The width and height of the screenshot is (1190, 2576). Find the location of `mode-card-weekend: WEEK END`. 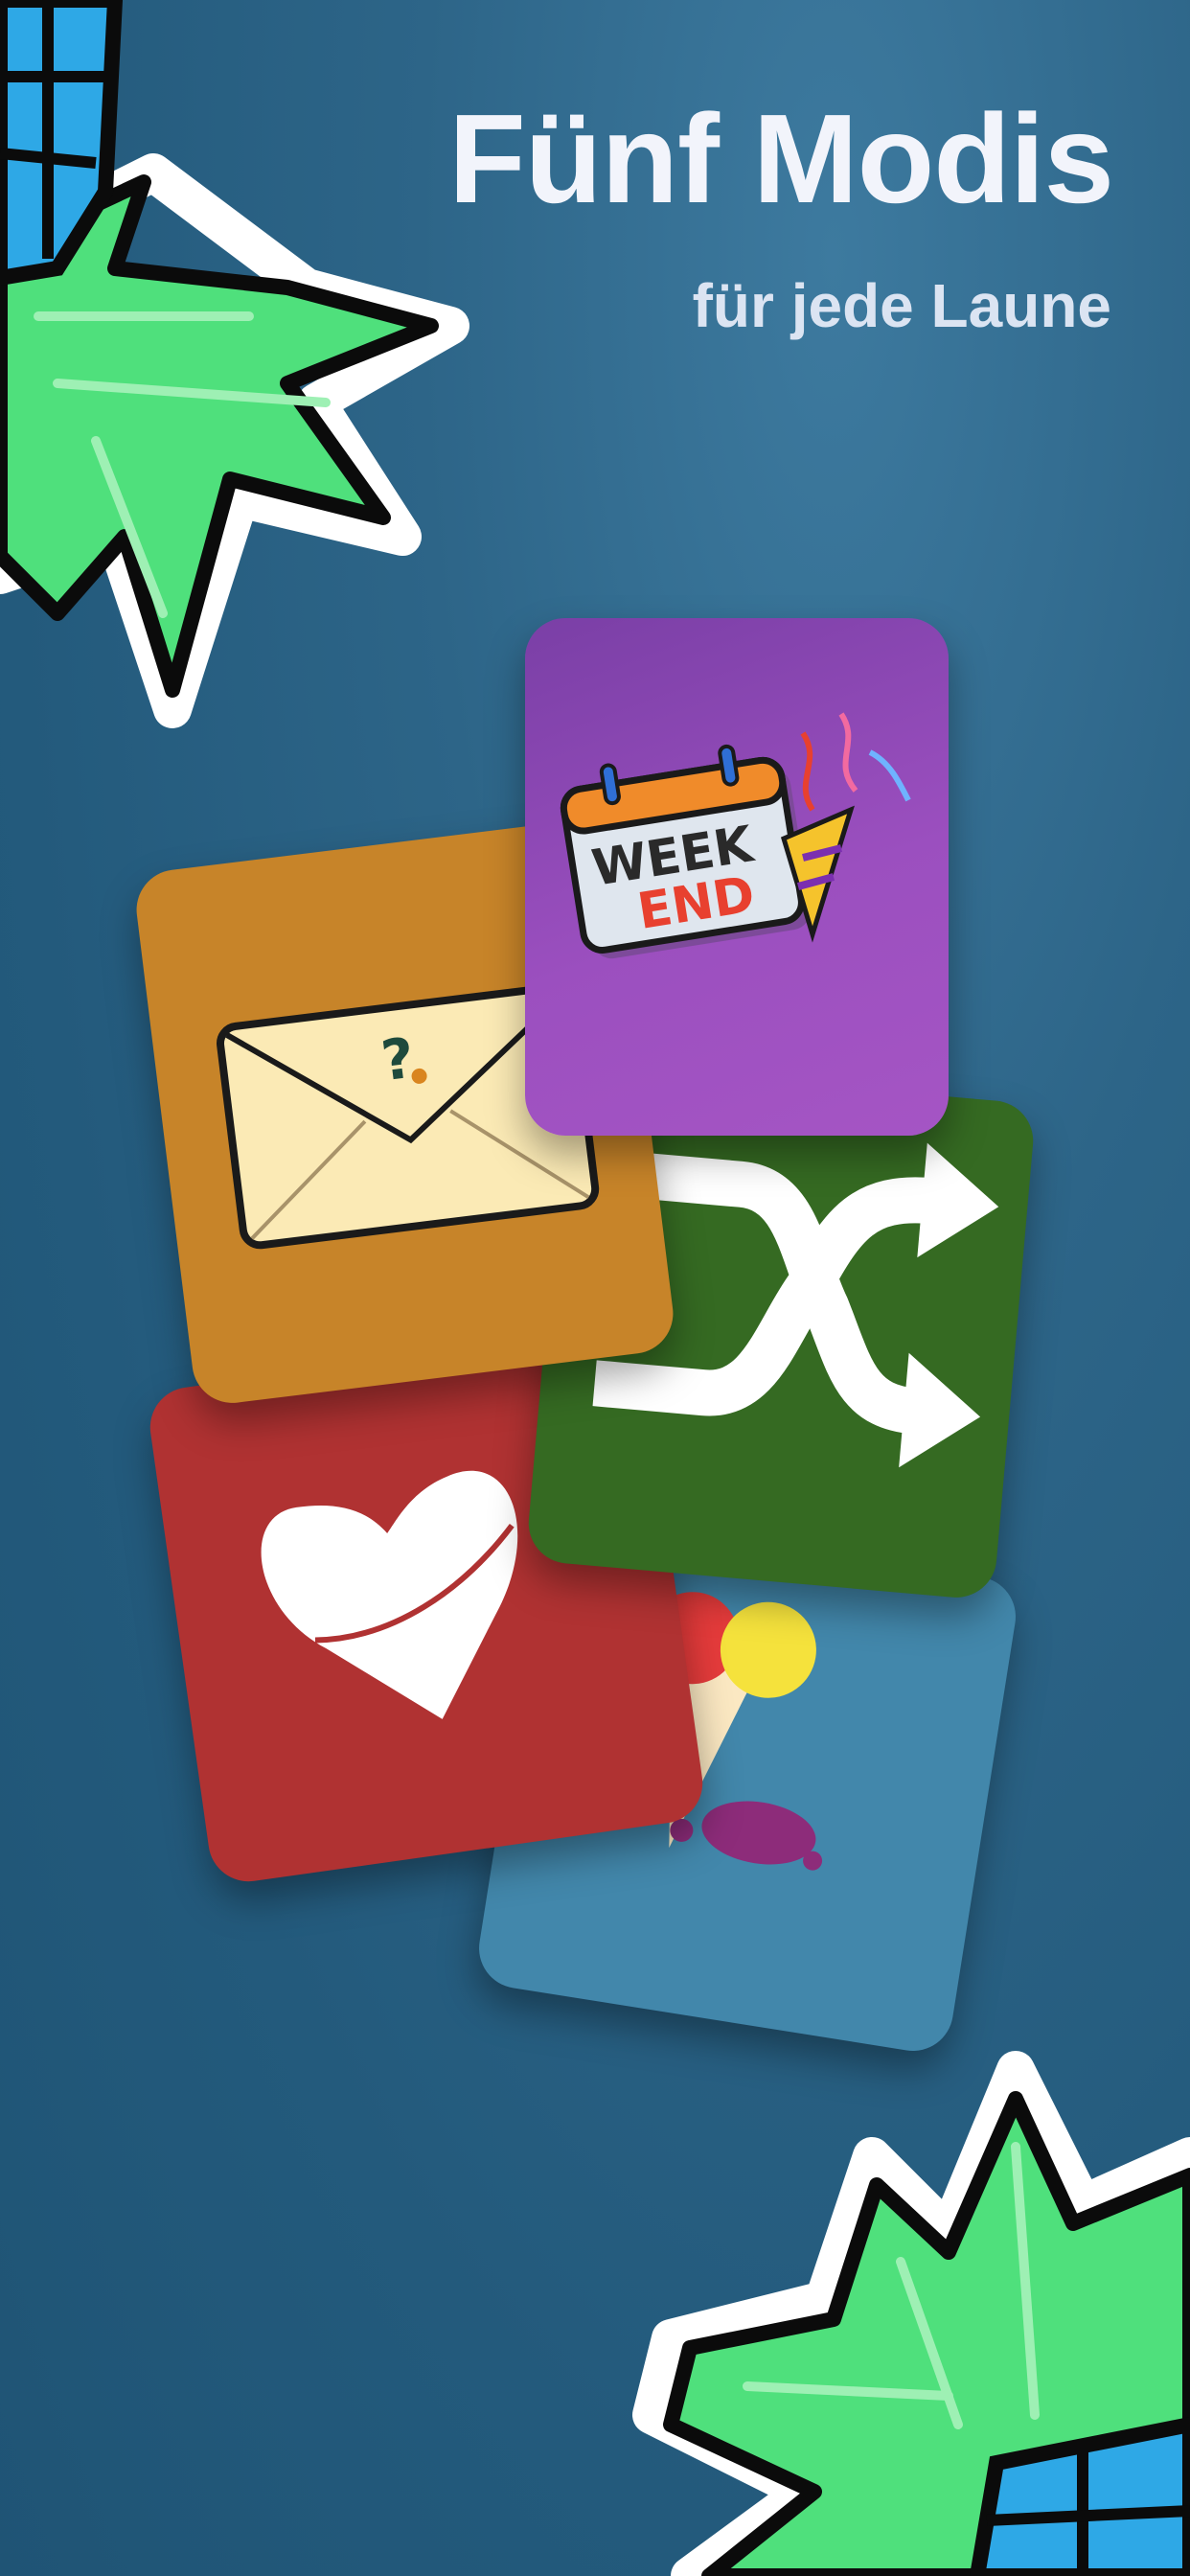

mode-card-weekend: WEEK END is located at coordinates (737, 877).